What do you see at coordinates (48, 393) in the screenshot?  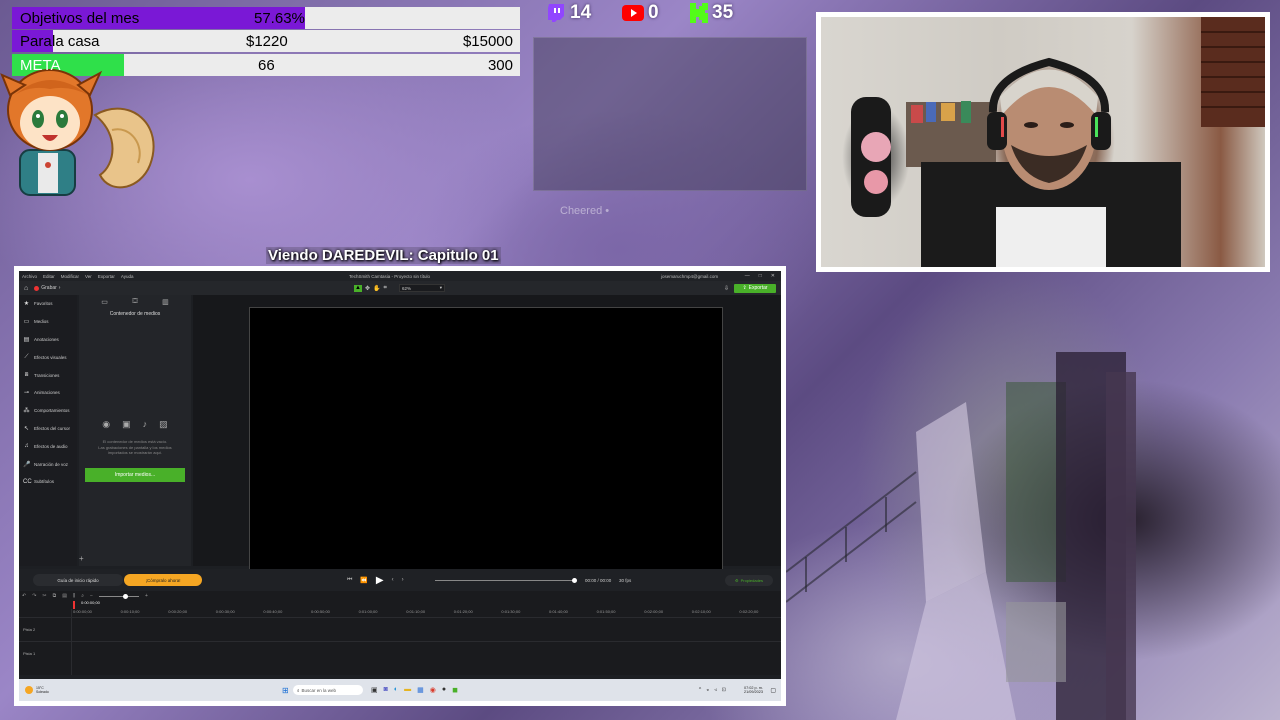 I see `sidebar-item-animations: ⊸ Animaciones` at bounding box center [48, 393].